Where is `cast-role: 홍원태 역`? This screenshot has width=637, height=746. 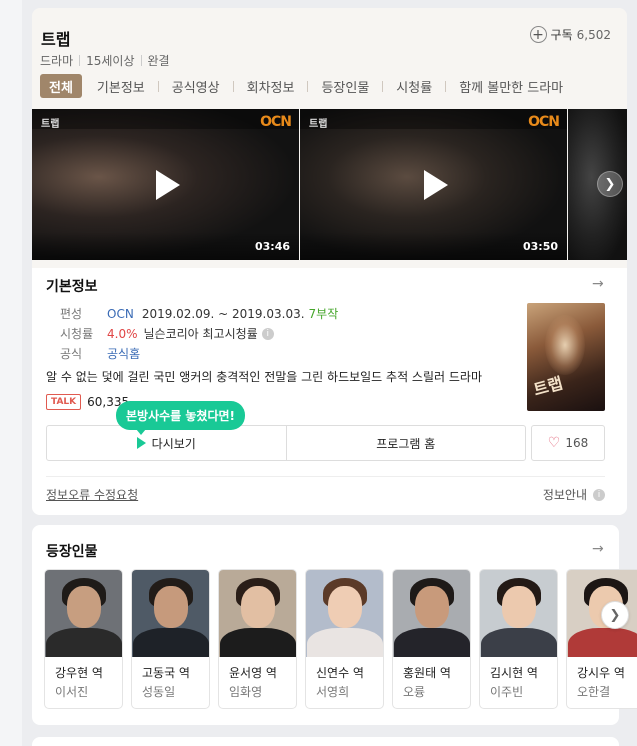 cast-role: 홍원태 역 is located at coordinates (427, 673).